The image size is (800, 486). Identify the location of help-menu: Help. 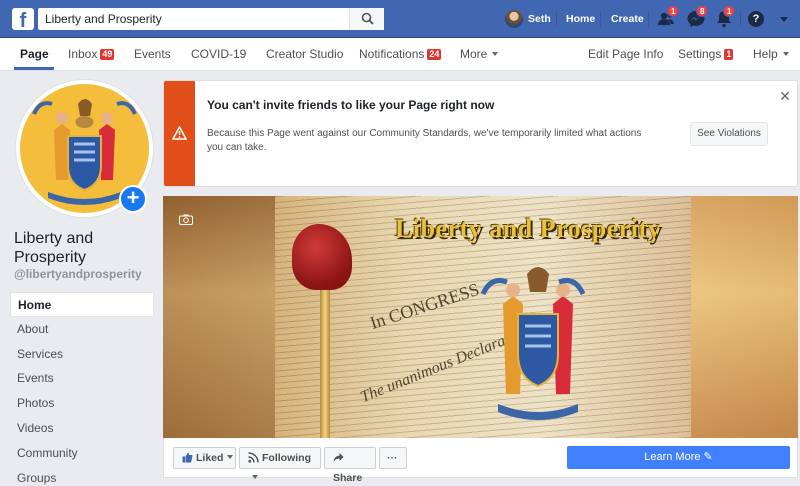
(771, 54).